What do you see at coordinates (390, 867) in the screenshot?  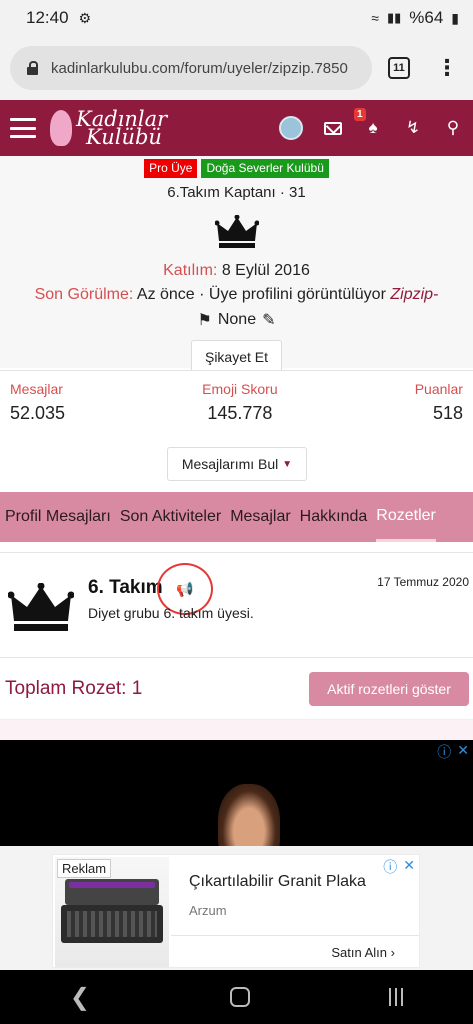 I see `ad-info-icon-2: ⓘ` at bounding box center [390, 867].